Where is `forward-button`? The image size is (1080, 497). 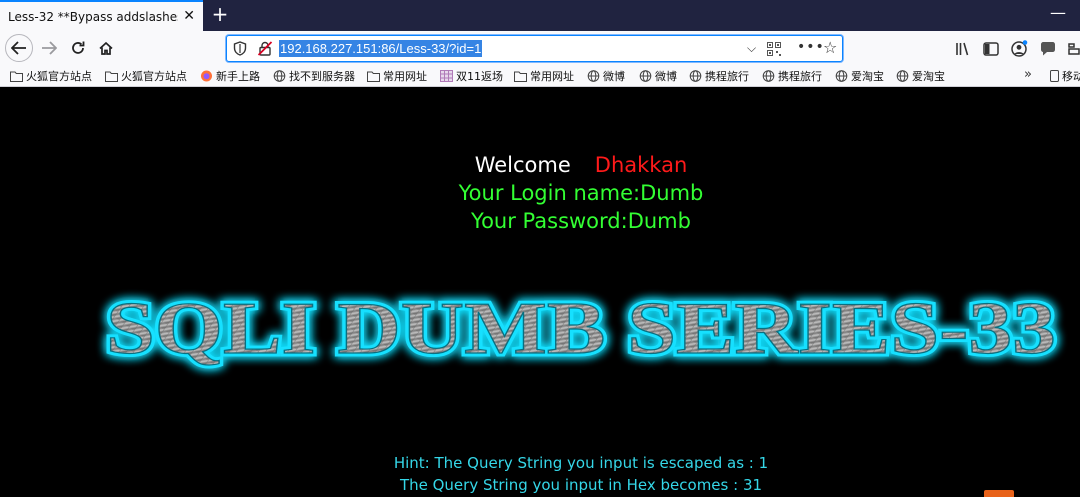 forward-button is located at coordinates (49, 48).